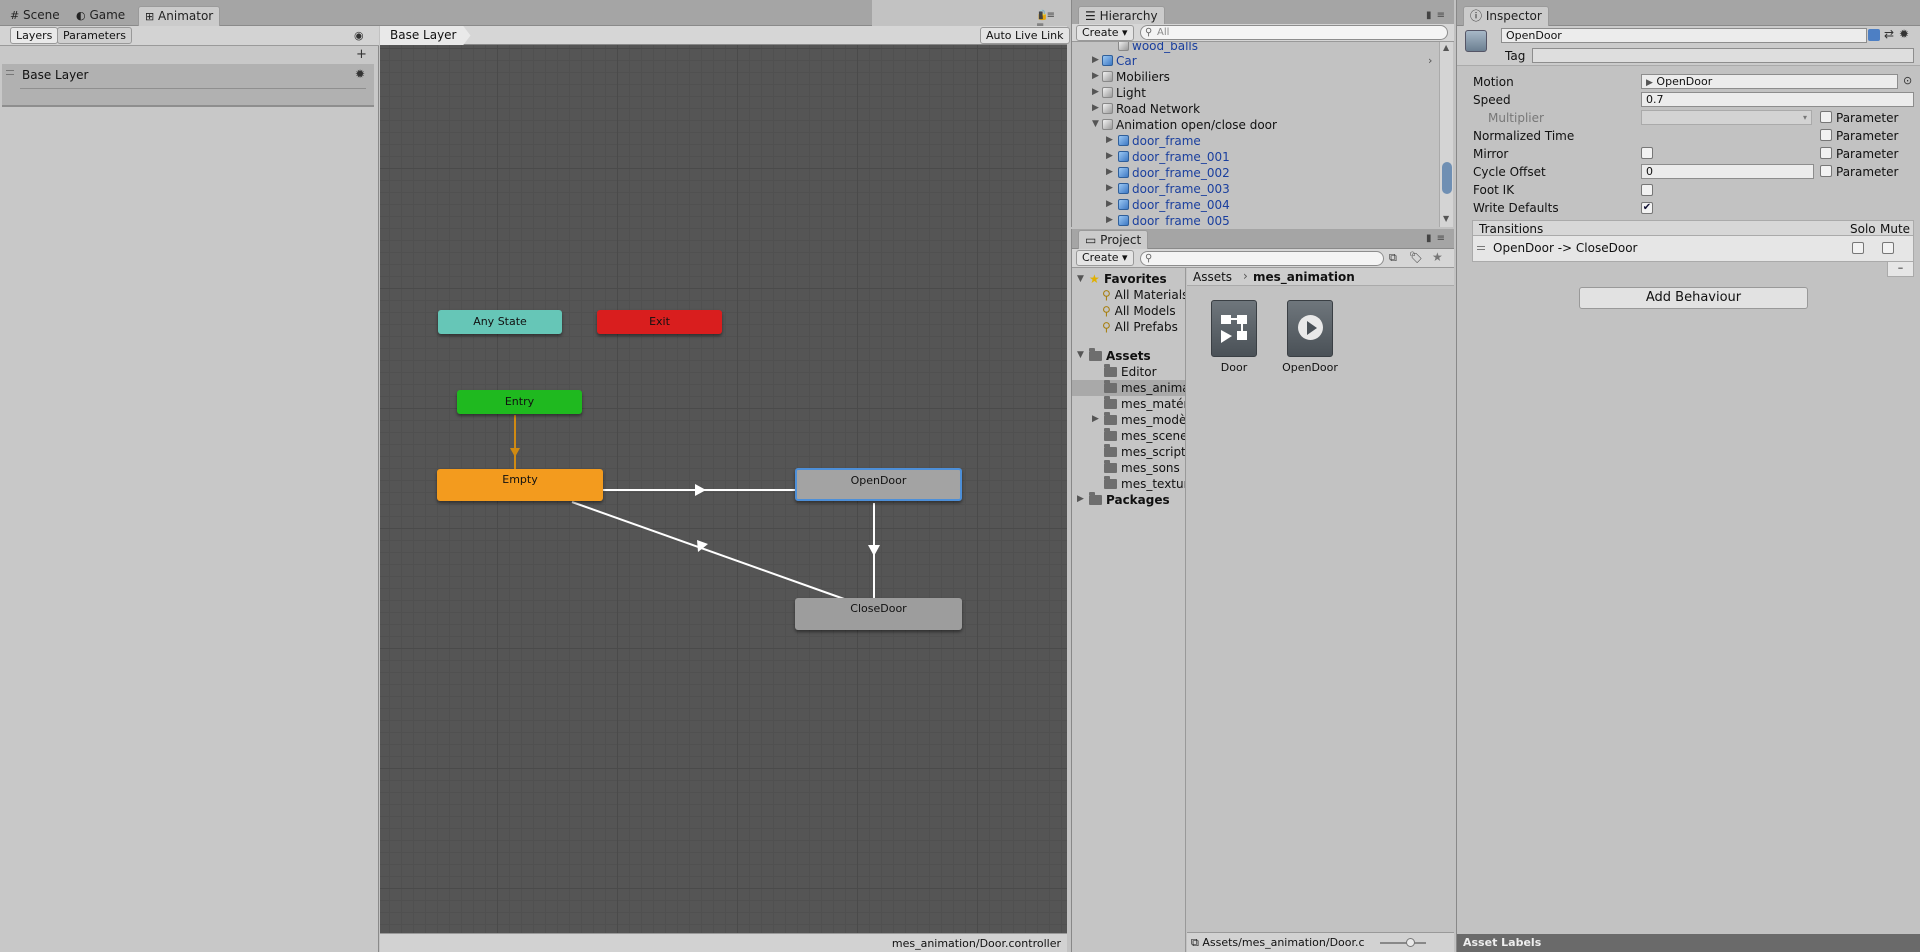  What do you see at coordinates (1144, 404) in the screenshot?
I see `folder-mes-materiaux: mes_matér` at bounding box center [1144, 404].